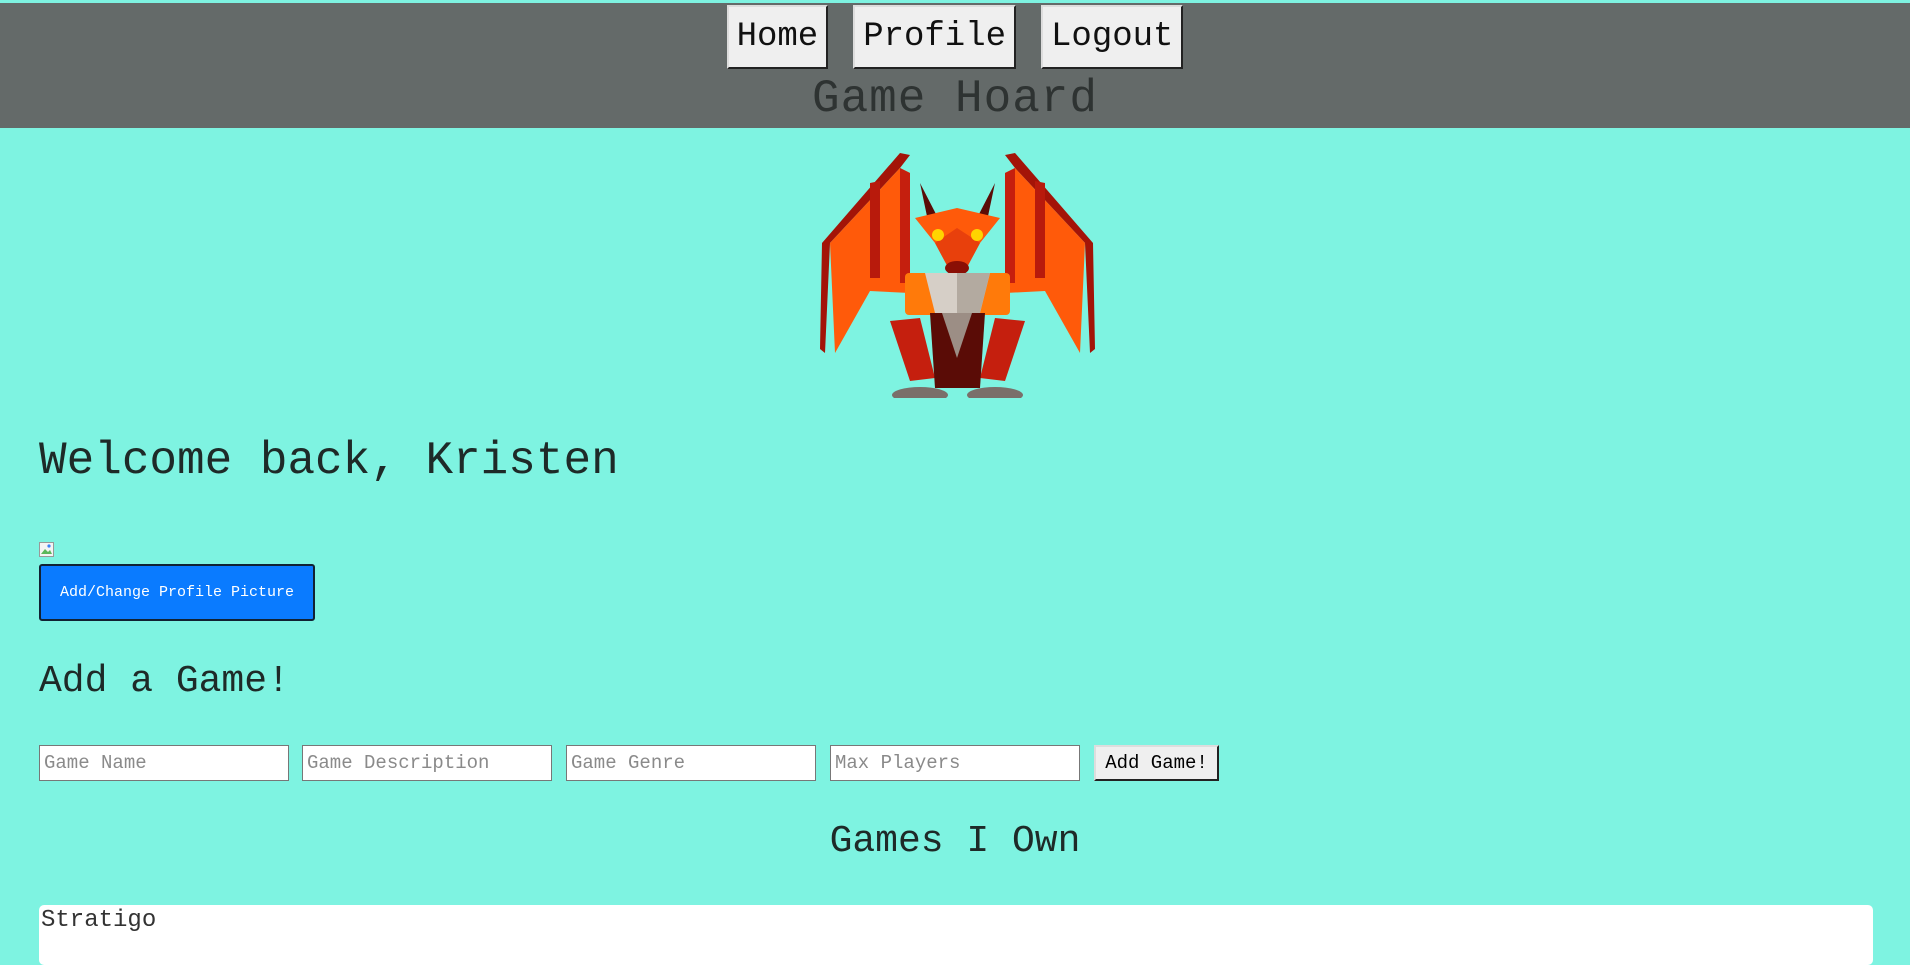  Describe the element at coordinates (177, 592) in the screenshot. I see `change-profile-picture-button: Add/Change Profile Picture` at that location.